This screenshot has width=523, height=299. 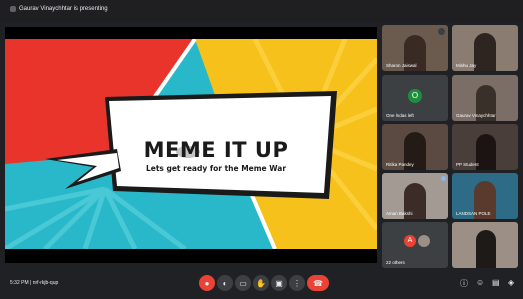 I want to click on end-call-button: ☎, so click(x=318, y=283).